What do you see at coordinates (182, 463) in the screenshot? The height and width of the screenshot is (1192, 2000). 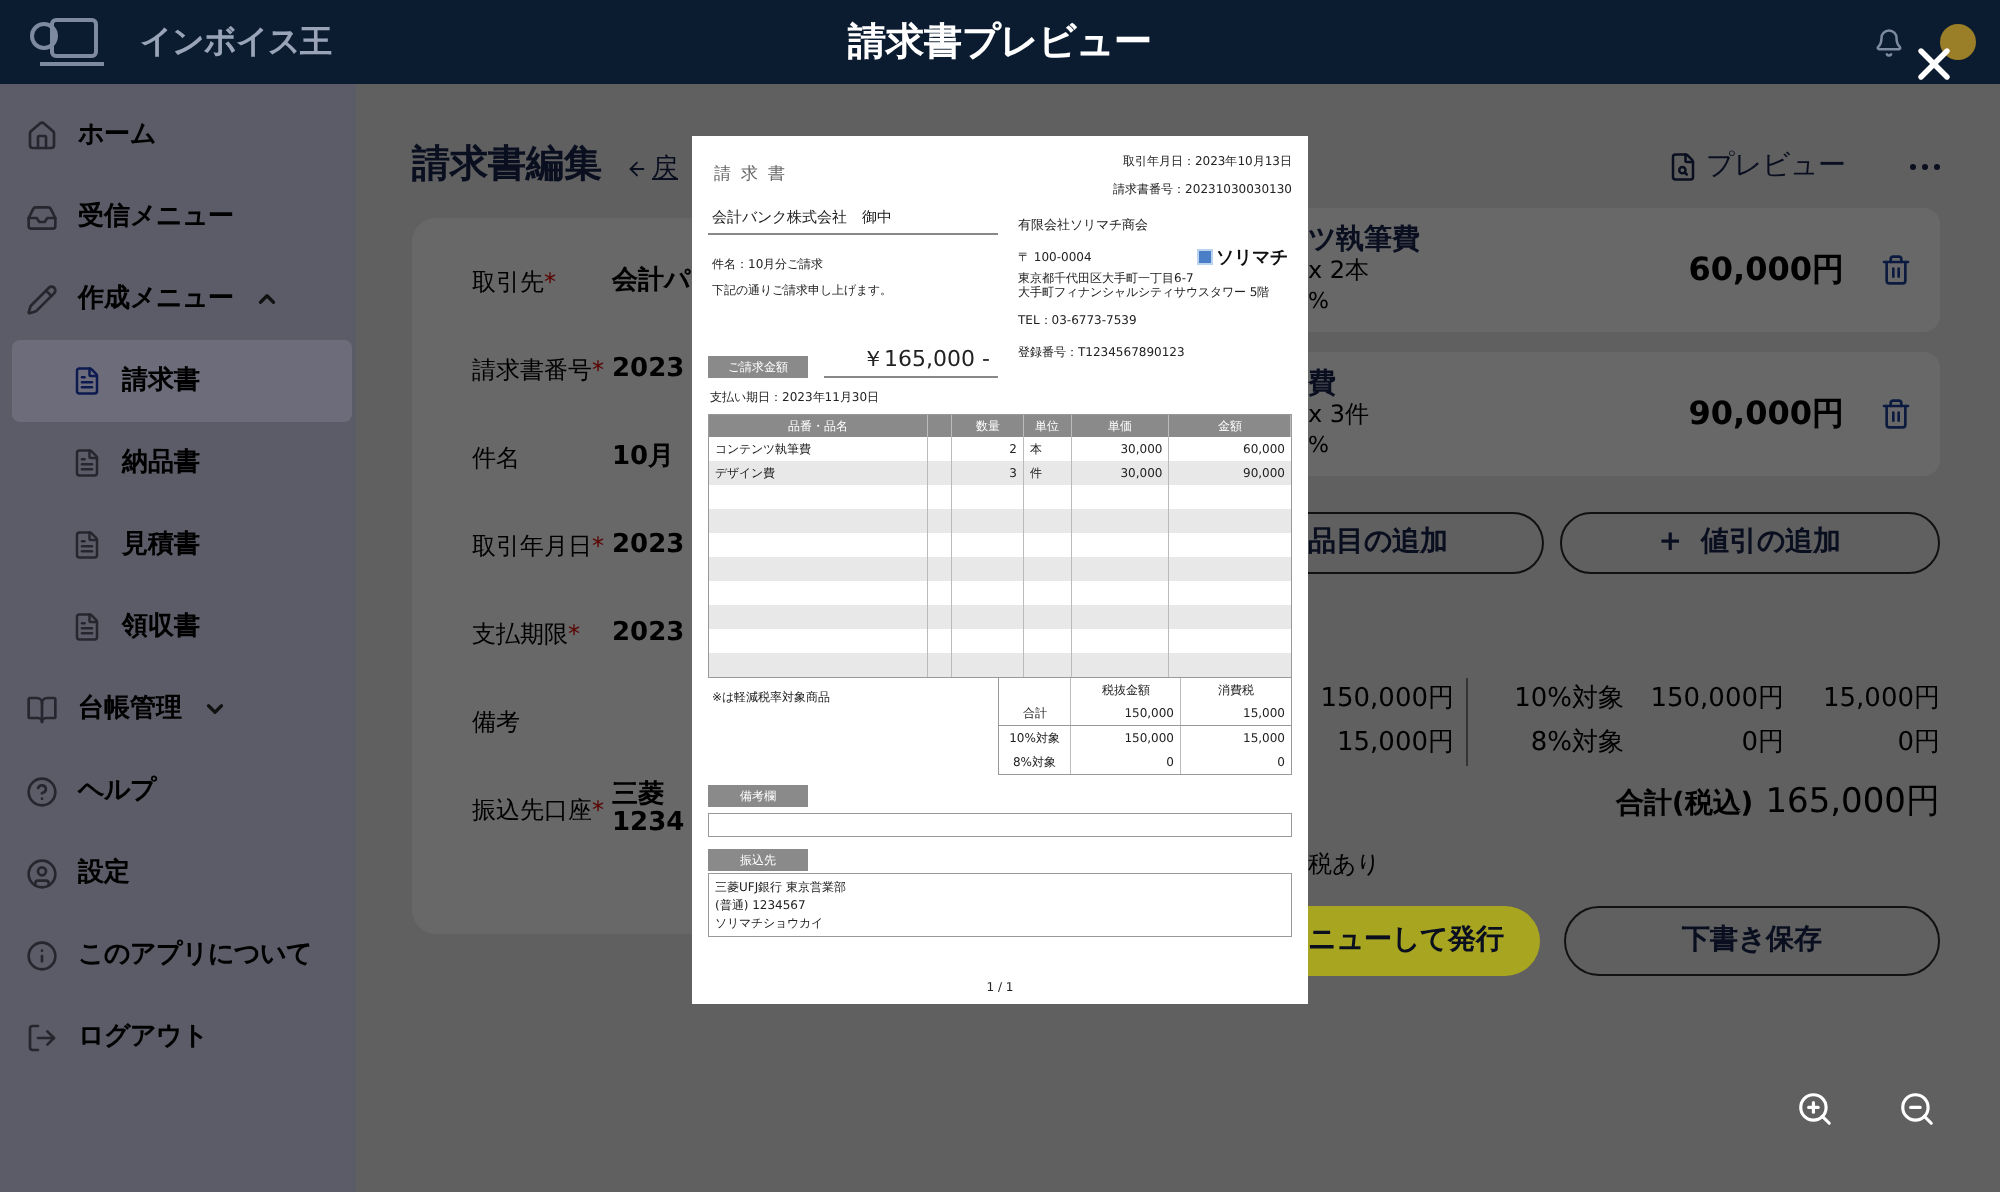 I see `submenu-item: 納品書` at bounding box center [182, 463].